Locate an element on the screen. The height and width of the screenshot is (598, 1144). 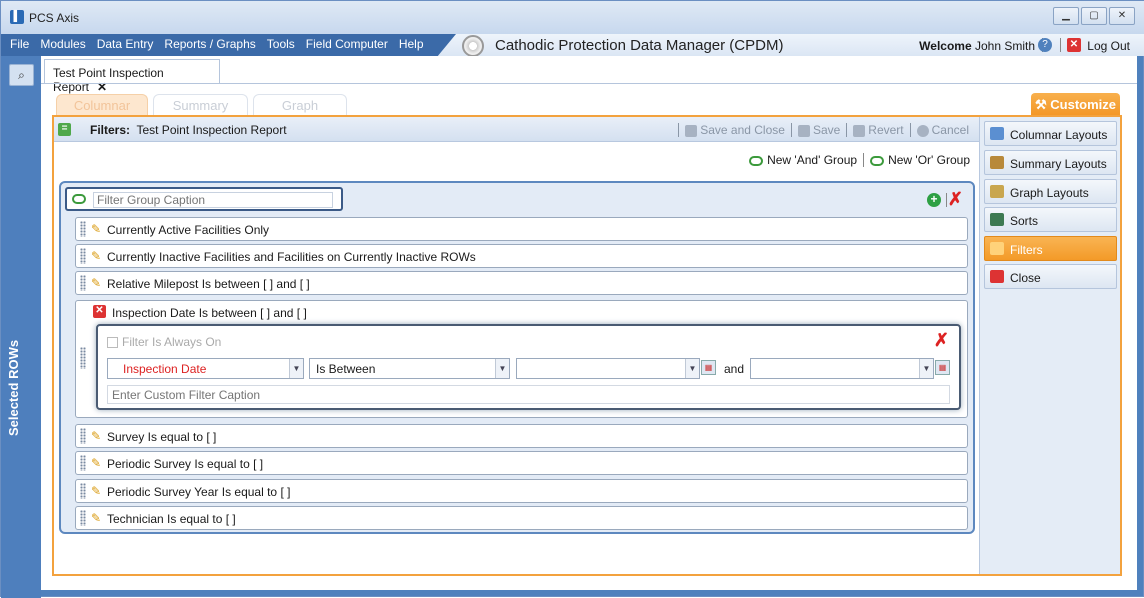
tab-divider is located at coordinates (589, 83).